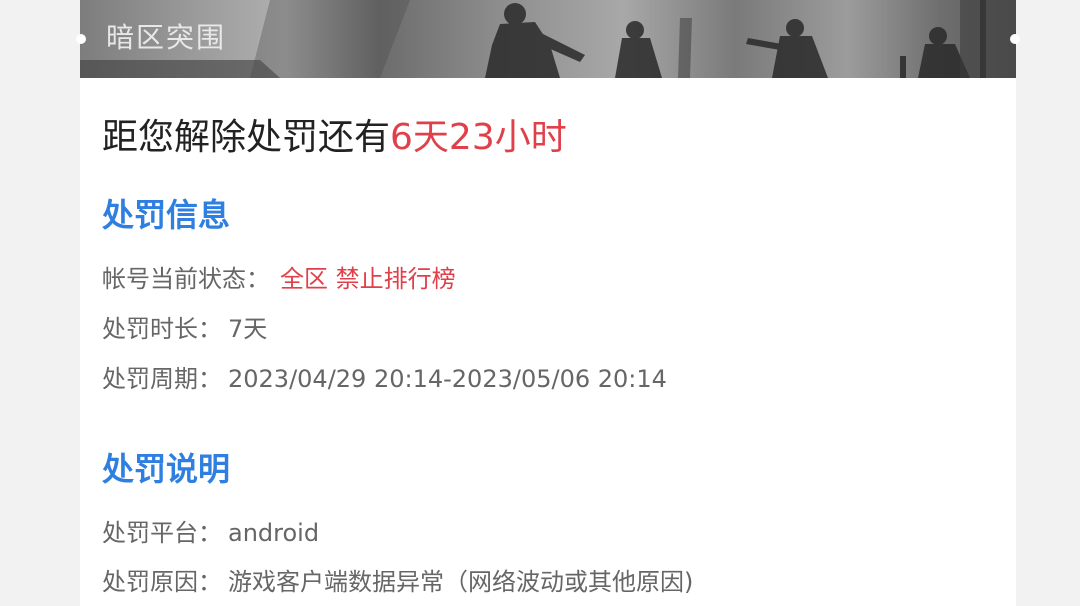 This screenshot has width=1080, height=606. I want to click on desc-row-label: 处罚原因：, so click(162, 582).